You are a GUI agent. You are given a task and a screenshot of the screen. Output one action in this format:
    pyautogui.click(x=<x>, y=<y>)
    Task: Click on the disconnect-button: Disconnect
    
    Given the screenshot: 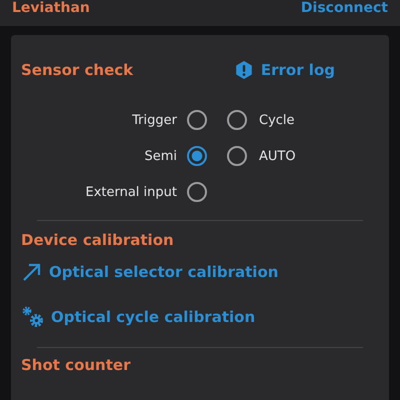 What is the action you would take?
    pyautogui.click(x=344, y=8)
    